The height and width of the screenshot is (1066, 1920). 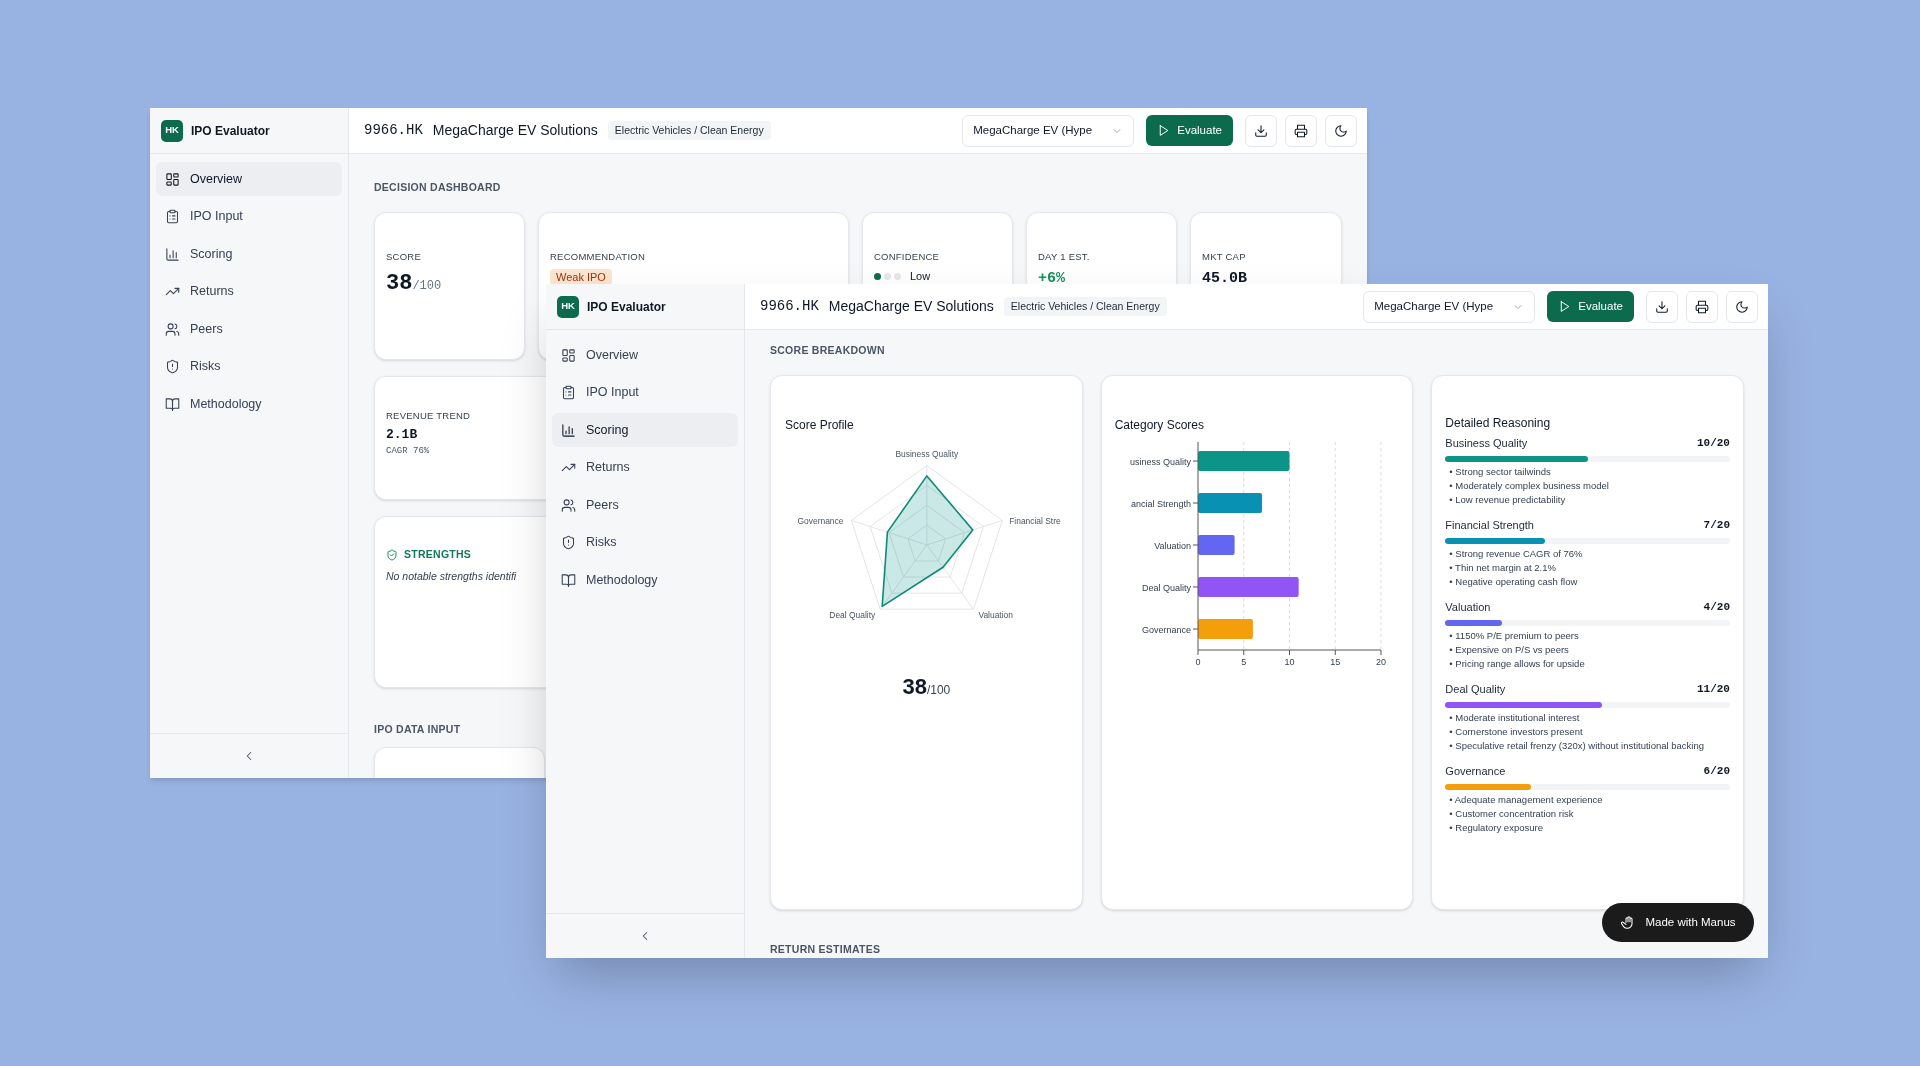 I want to click on category-score: 4/20, so click(x=1716, y=607).